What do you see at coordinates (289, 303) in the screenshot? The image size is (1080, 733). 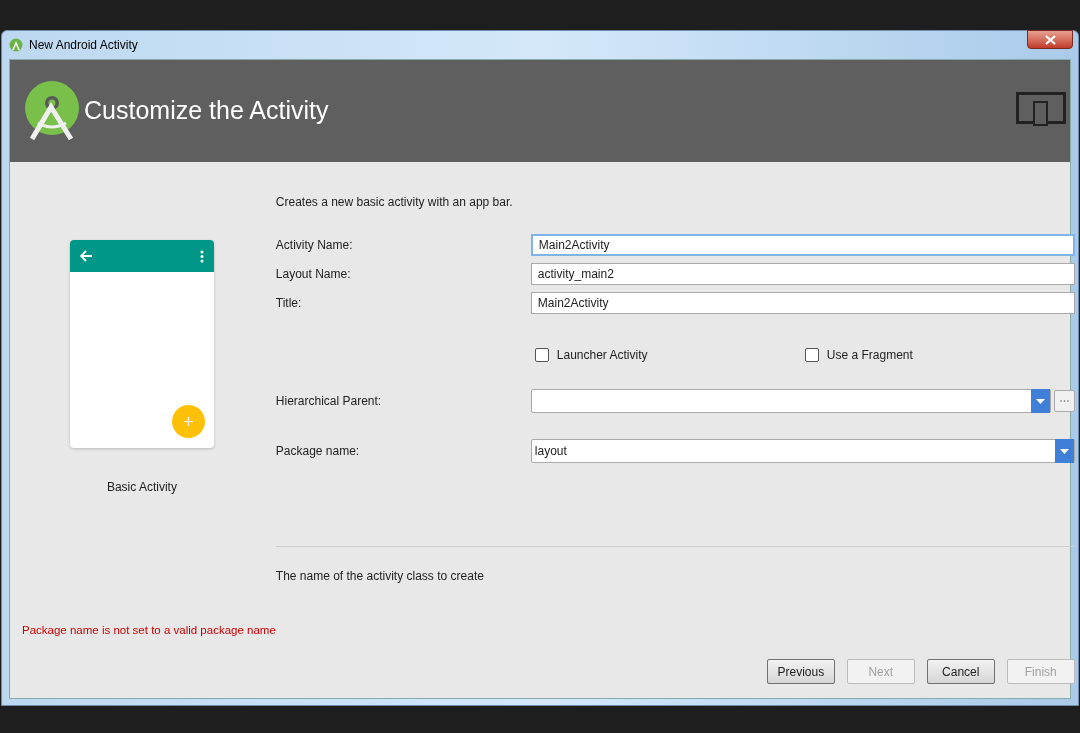 I see `field-label: Title:` at bounding box center [289, 303].